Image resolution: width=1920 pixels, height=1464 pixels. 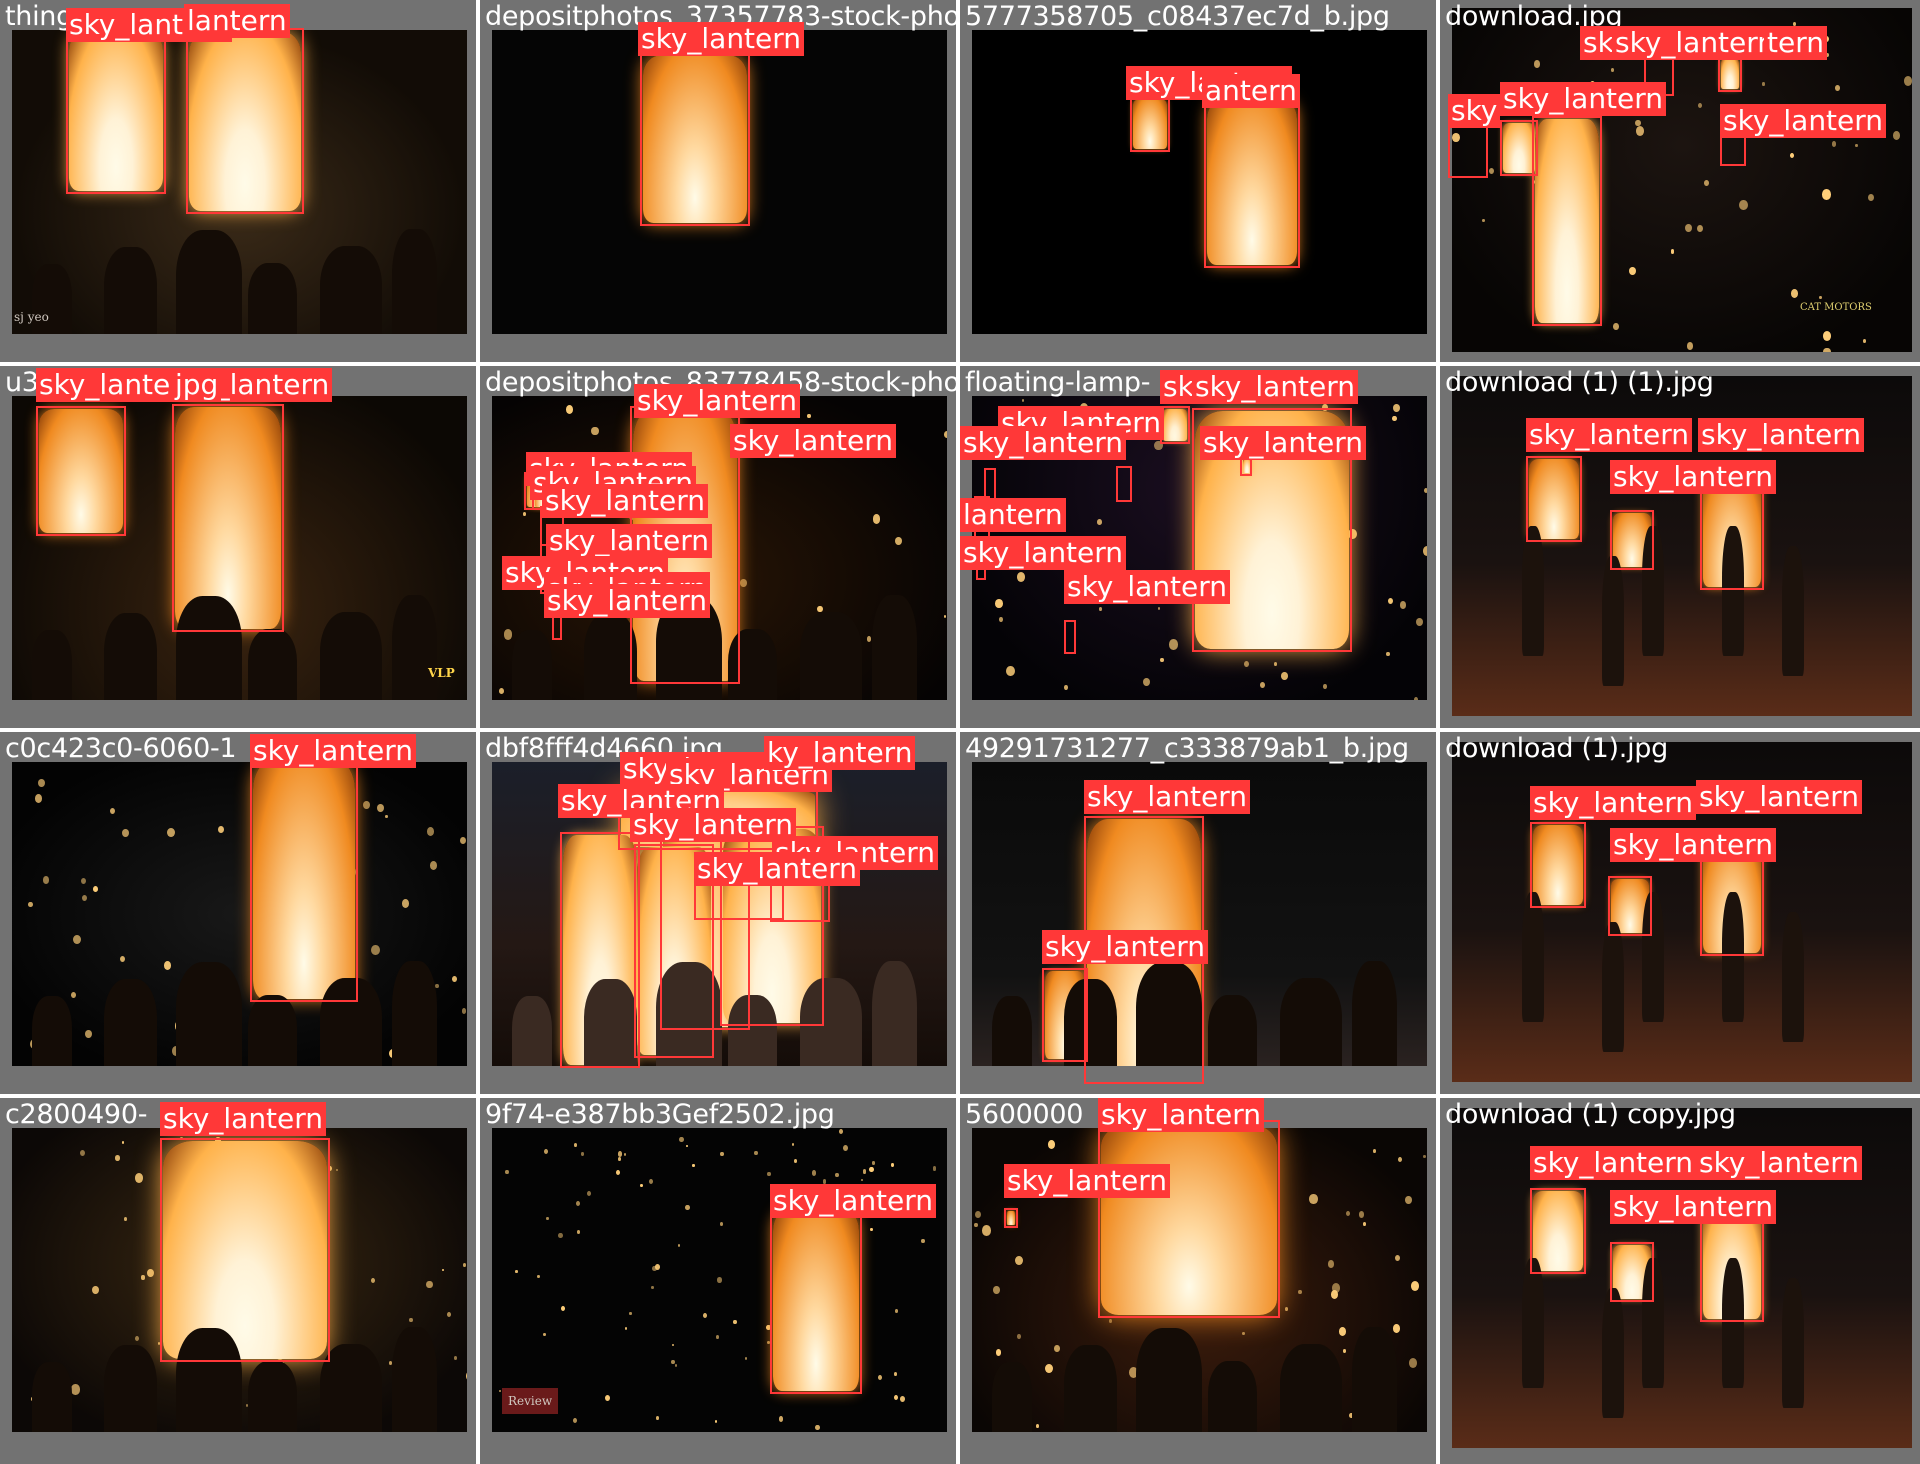 I want to click on photo, so click(x=239, y=914).